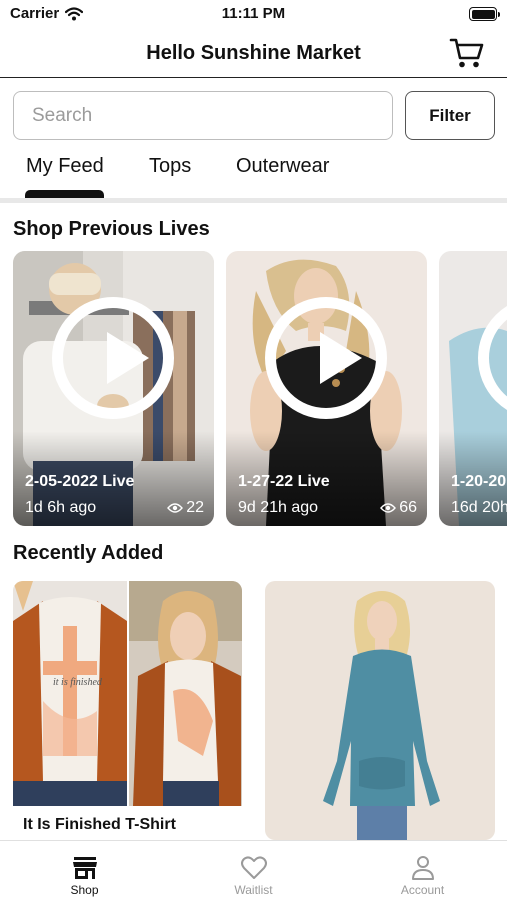 The image size is (507, 900). I want to click on bottom-tab-bar: Shop Waitlist Account, so click(253, 870).